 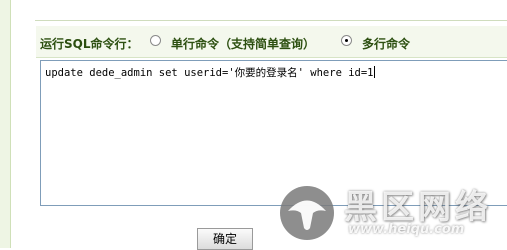 What do you see at coordinates (374, 72) in the screenshot?
I see `text-caret` at bounding box center [374, 72].